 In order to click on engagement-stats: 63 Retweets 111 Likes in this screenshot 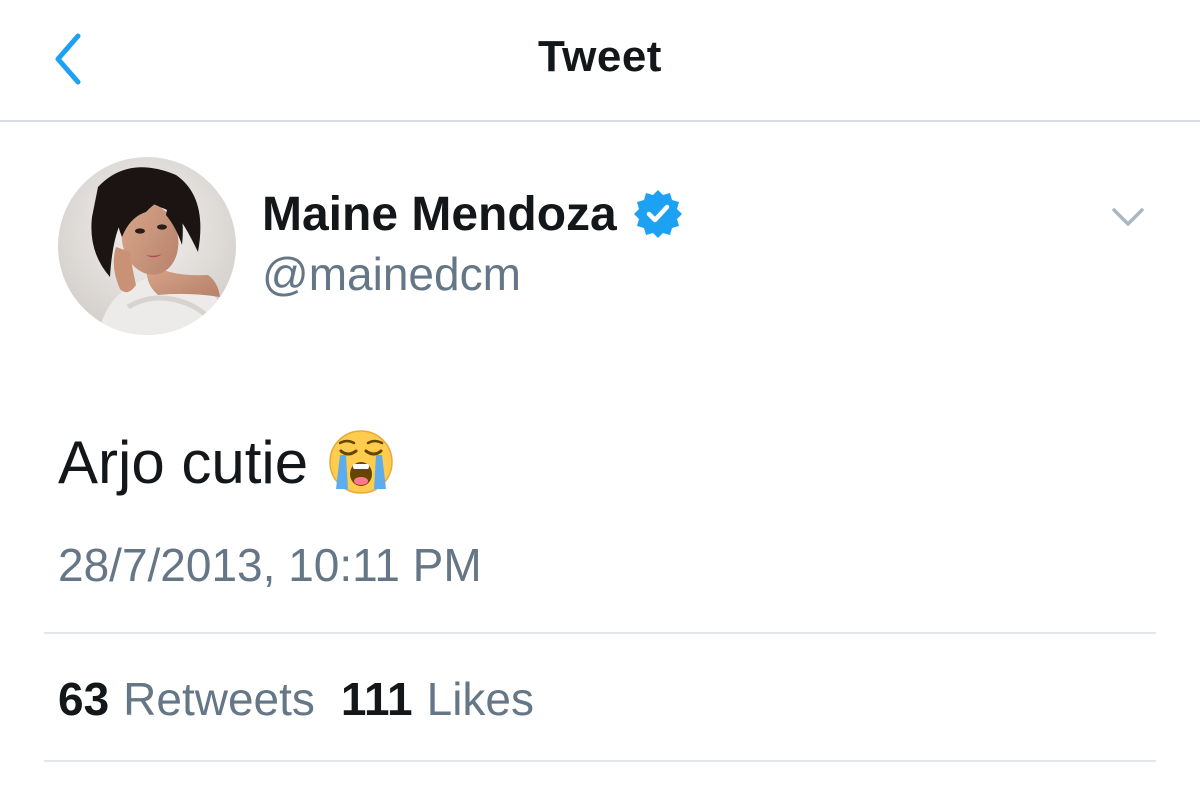, I will do `click(309, 699)`.